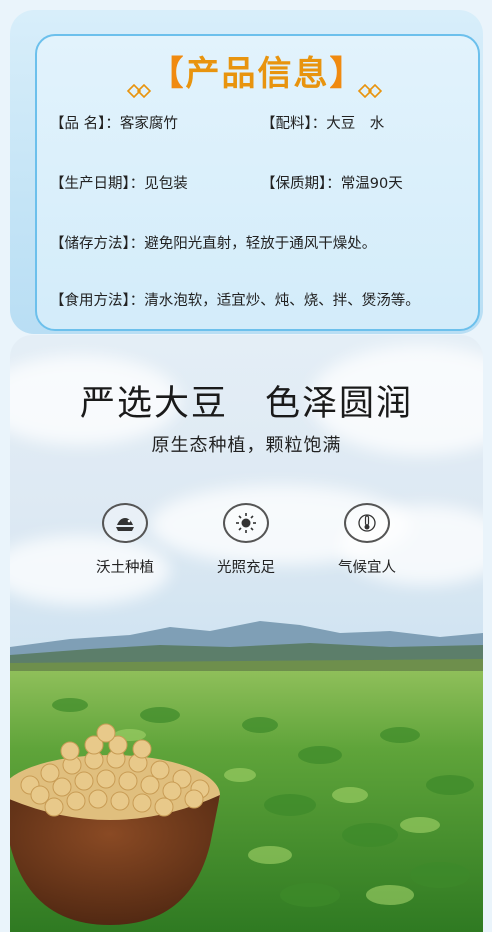 Image resolution: width=492 pixels, height=932 pixels. Describe the element at coordinates (246, 523) in the screenshot. I see `sun-icon` at that location.